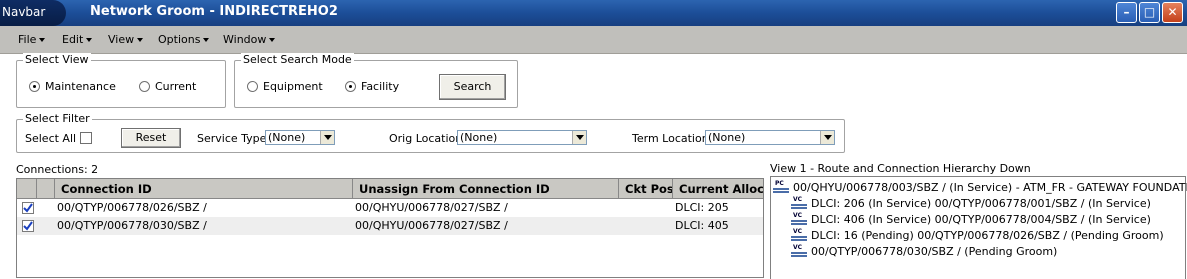 The height and width of the screenshot is (279, 1187). Describe the element at coordinates (427, 138) in the screenshot. I see `orig-location-label: Orig Location:` at that location.